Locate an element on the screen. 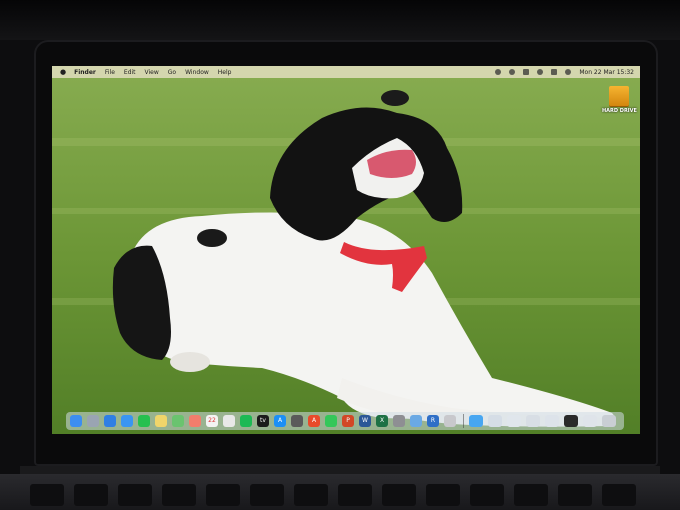 The image size is (680, 510). focus-icon is located at coordinates (512, 72).